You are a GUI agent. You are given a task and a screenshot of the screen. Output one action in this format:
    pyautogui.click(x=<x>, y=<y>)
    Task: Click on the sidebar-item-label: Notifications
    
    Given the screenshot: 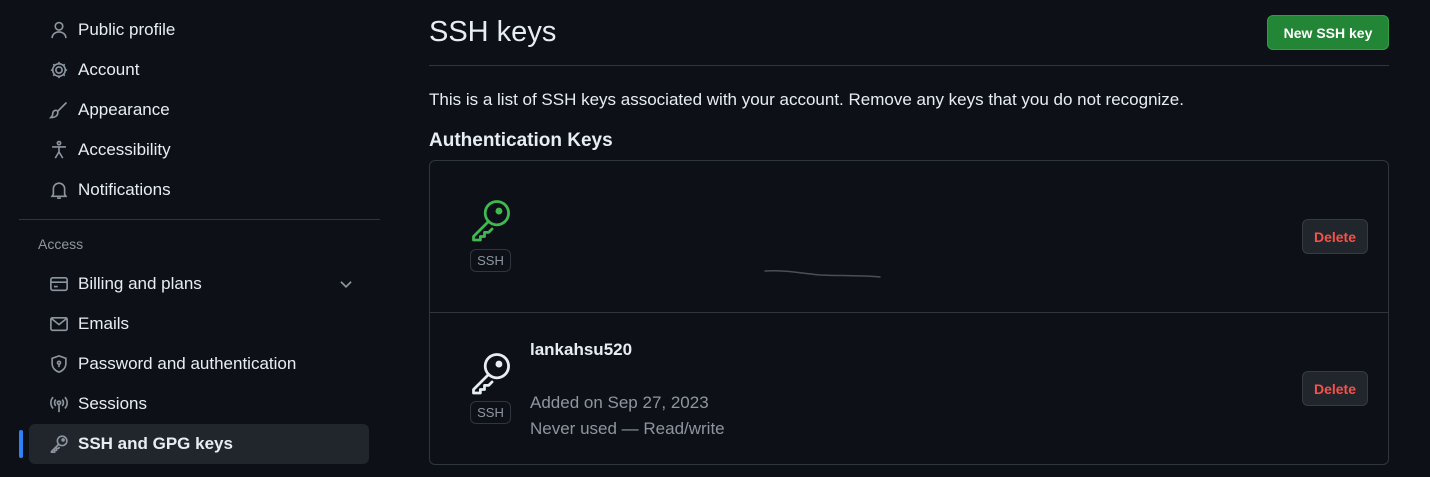 What is the action you would take?
    pyautogui.click(x=124, y=189)
    